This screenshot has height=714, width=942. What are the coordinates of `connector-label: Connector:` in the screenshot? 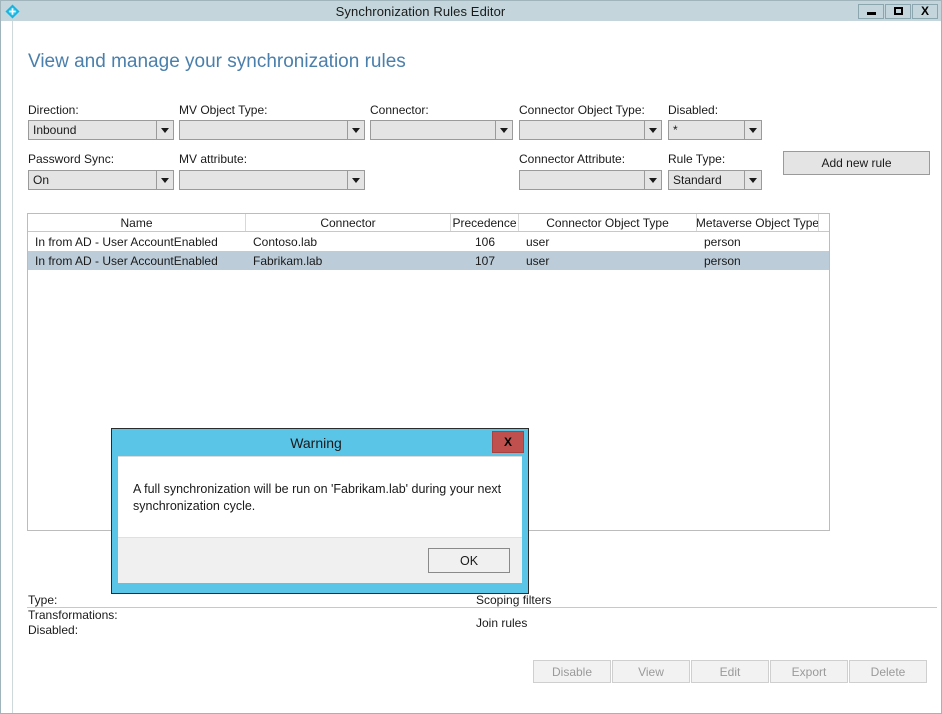 It's located at (399, 110).